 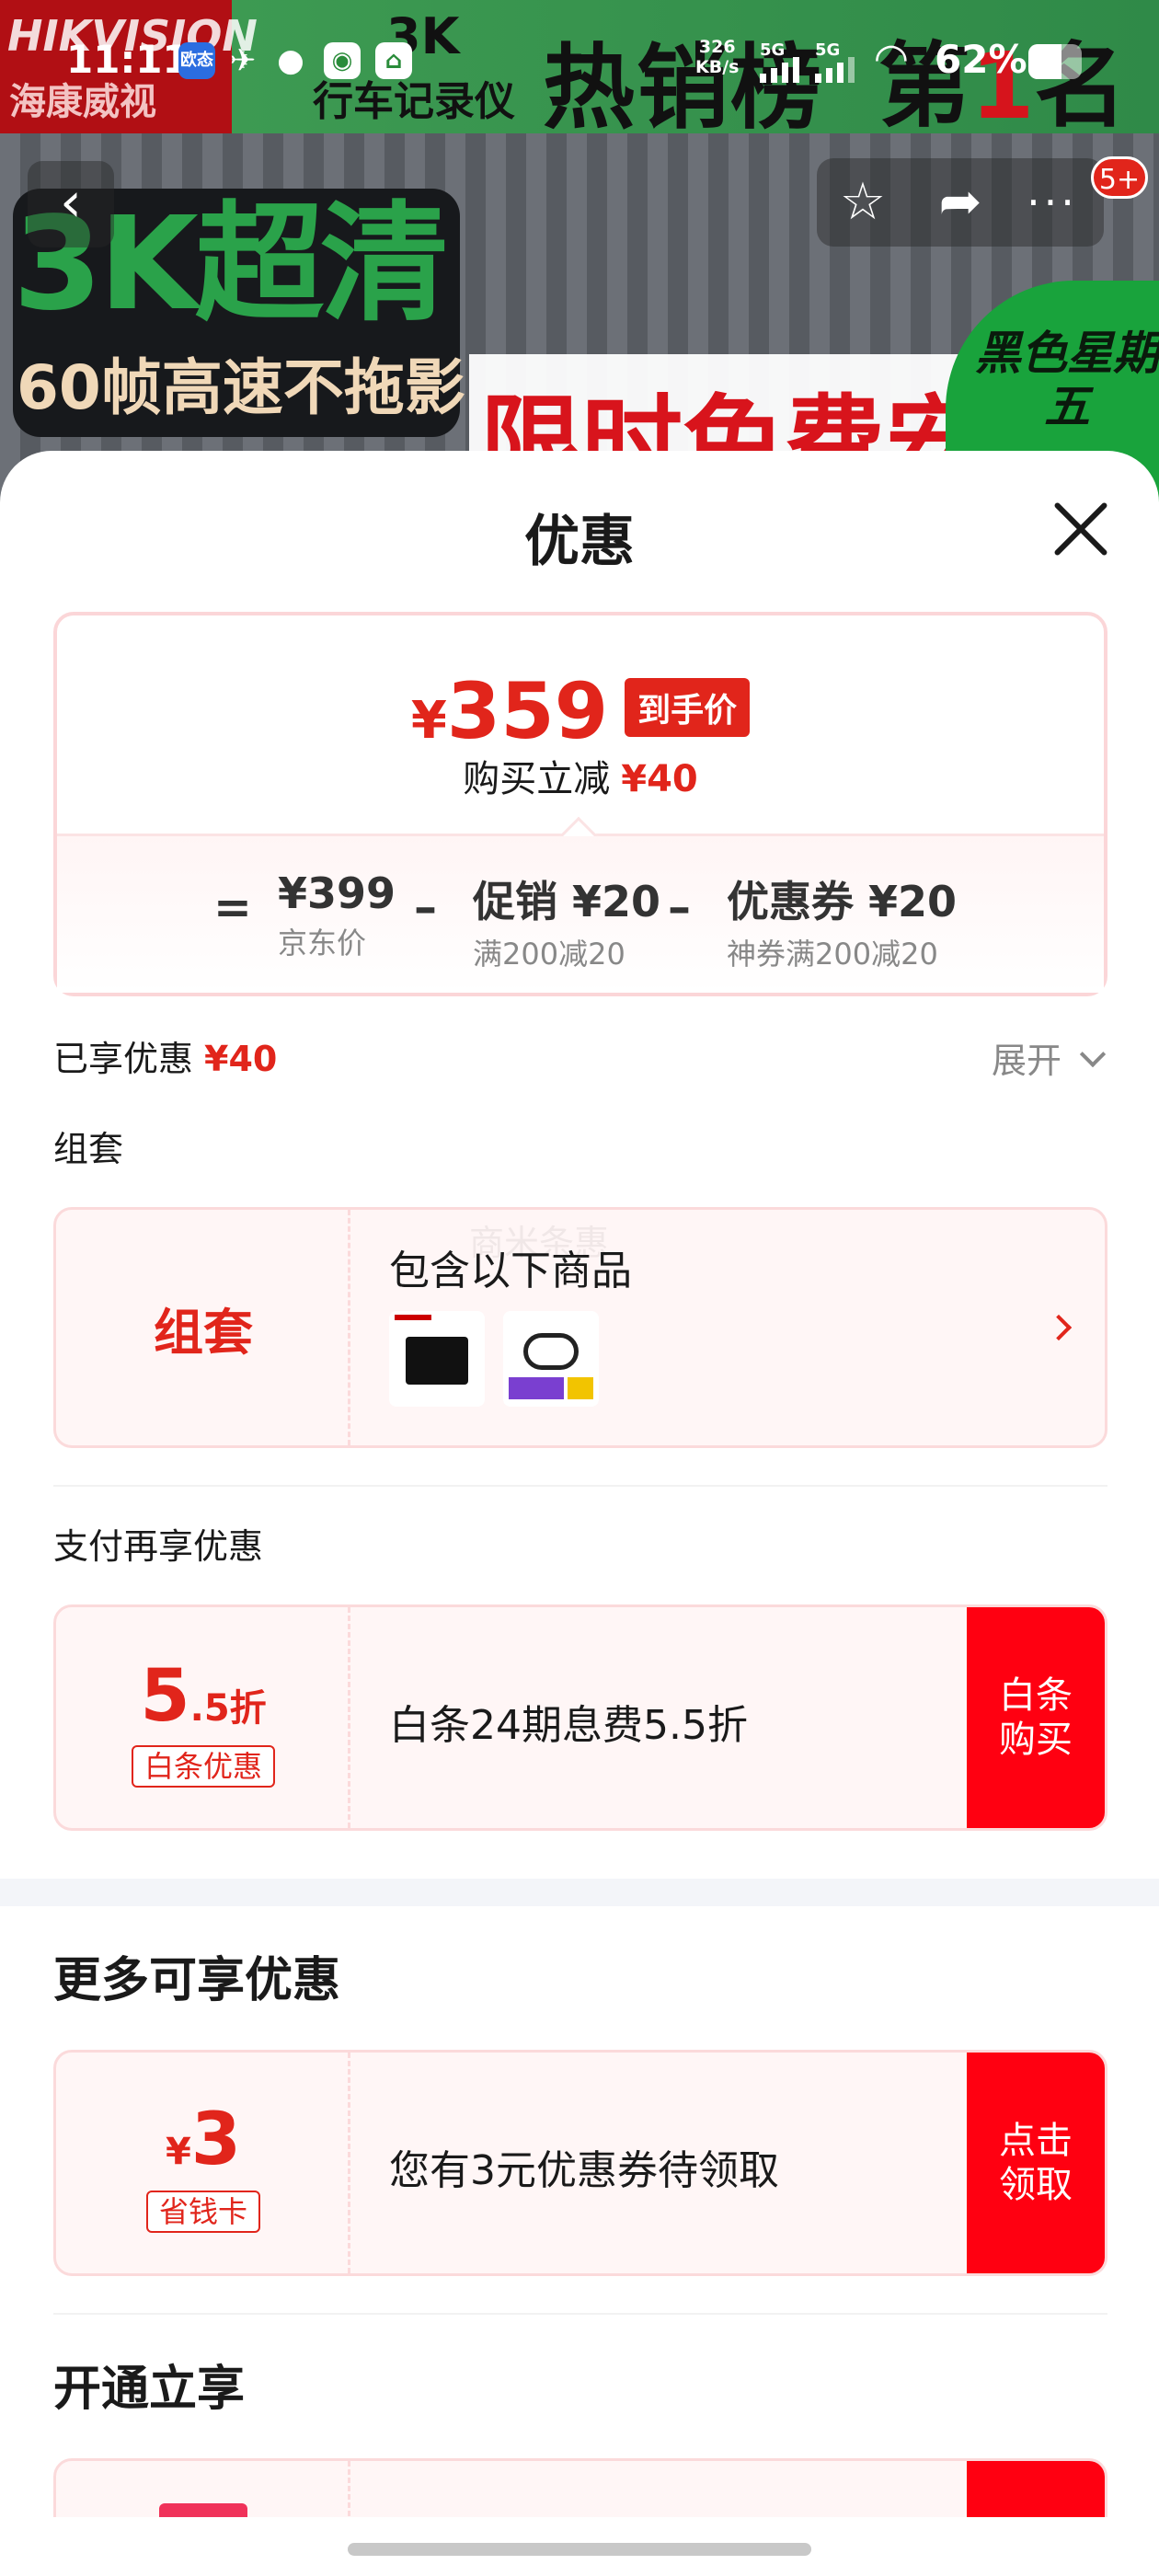 I want to click on open-section-title: 开通立享, so click(x=149, y=2389).